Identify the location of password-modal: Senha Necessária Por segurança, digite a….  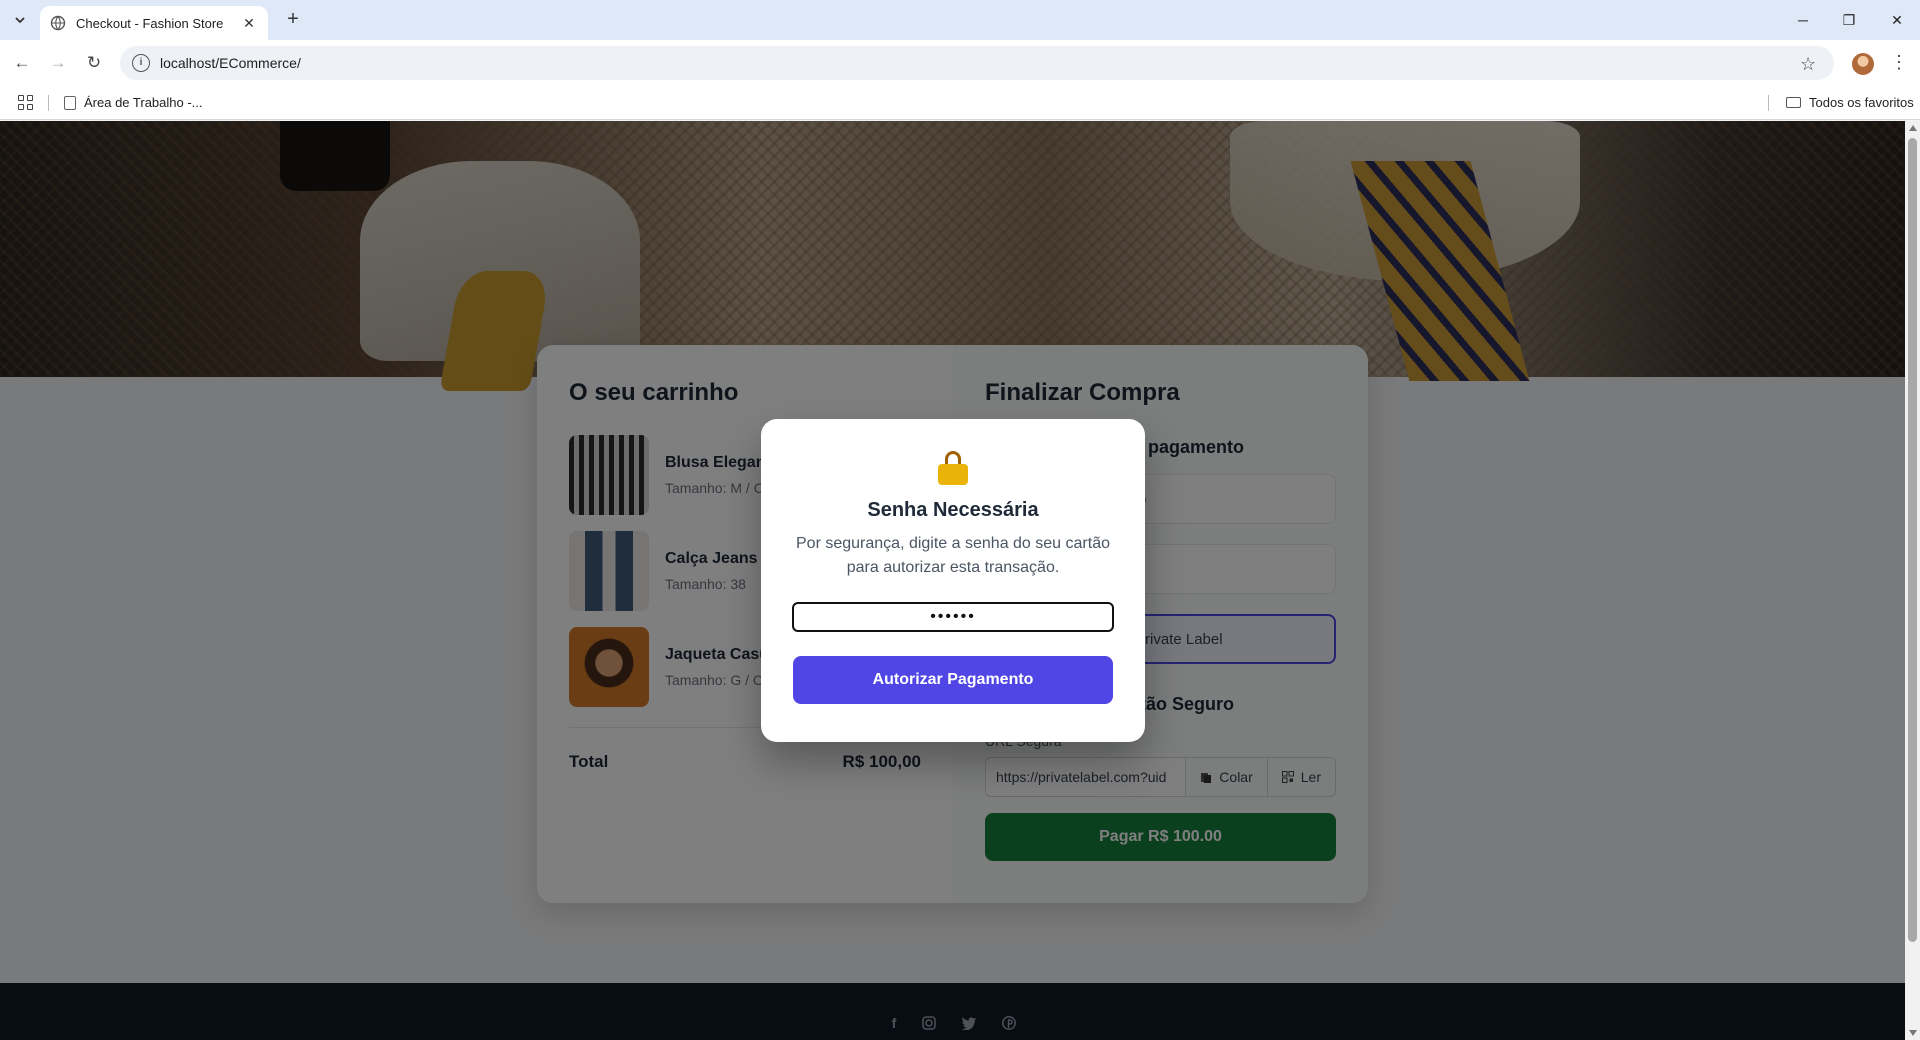
(953, 580).